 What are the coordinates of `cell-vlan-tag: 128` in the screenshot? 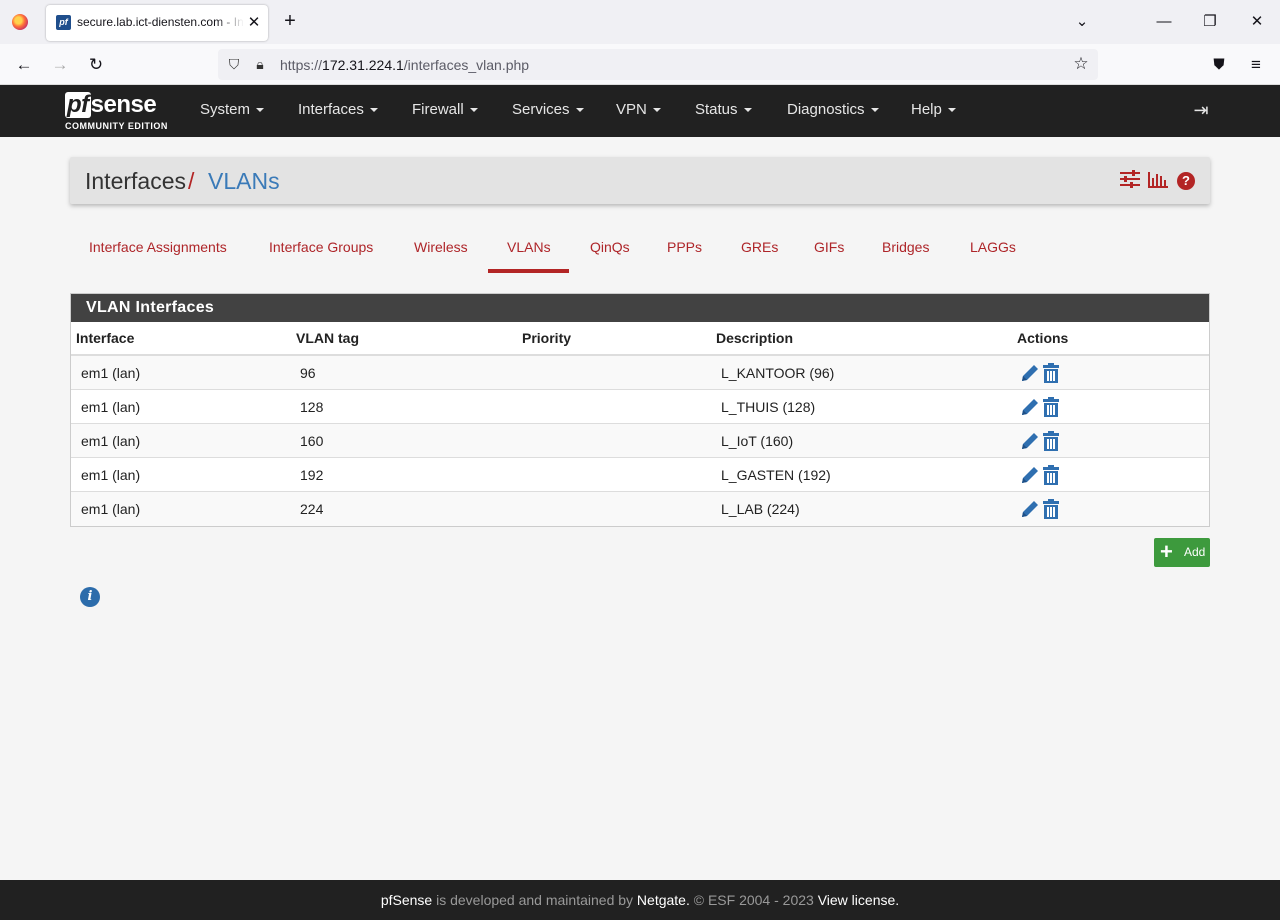 It's located at (312, 407).